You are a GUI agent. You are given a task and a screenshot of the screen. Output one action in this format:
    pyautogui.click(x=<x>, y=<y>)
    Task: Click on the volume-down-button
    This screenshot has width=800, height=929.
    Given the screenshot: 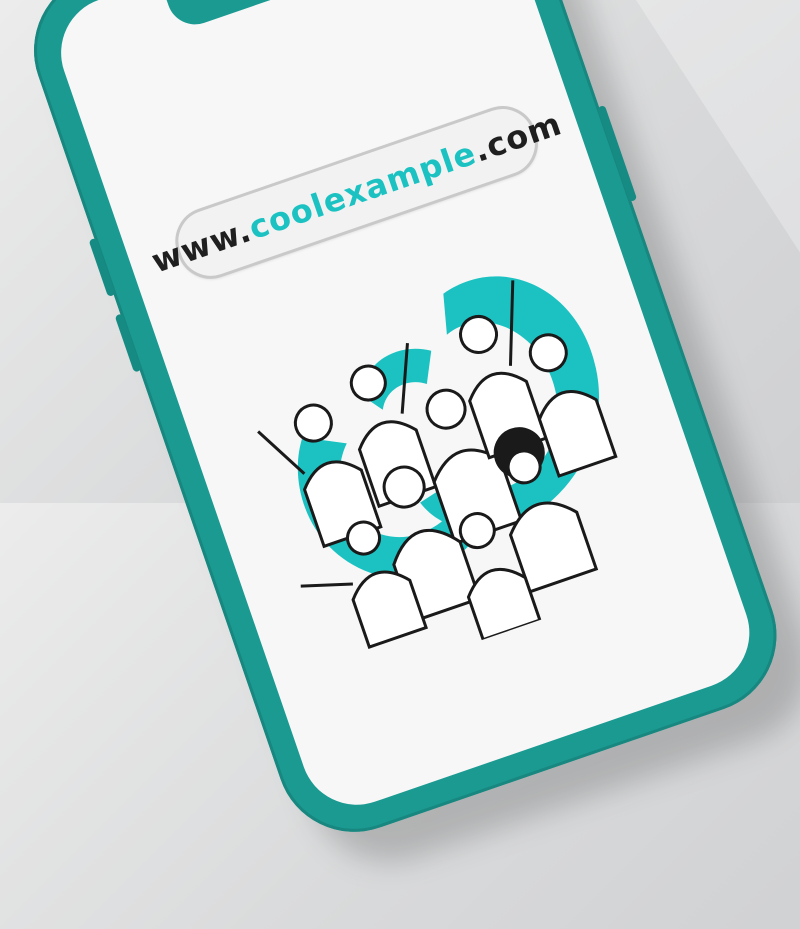 What is the action you would take?
    pyautogui.click(x=128, y=343)
    